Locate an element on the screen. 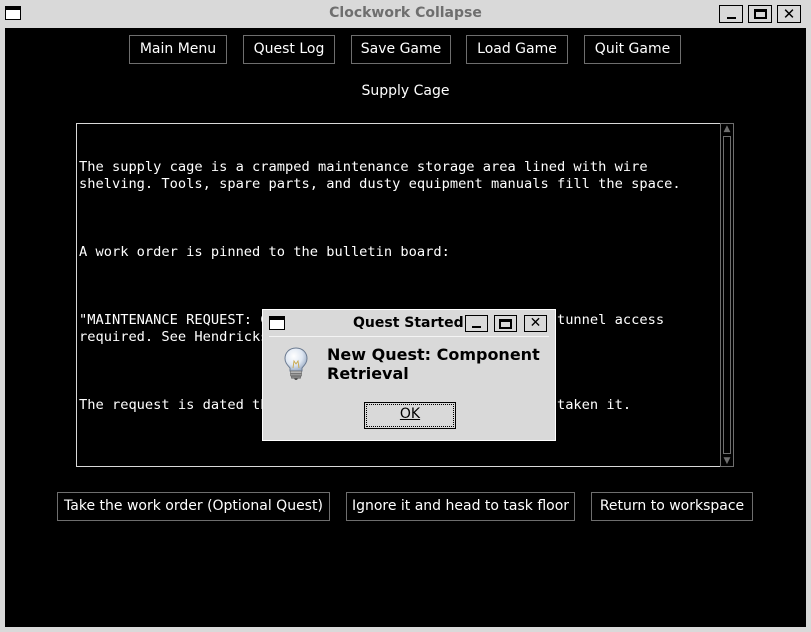  dialog-titlebar: Quest Started ✕ is located at coordinates (409, 323).